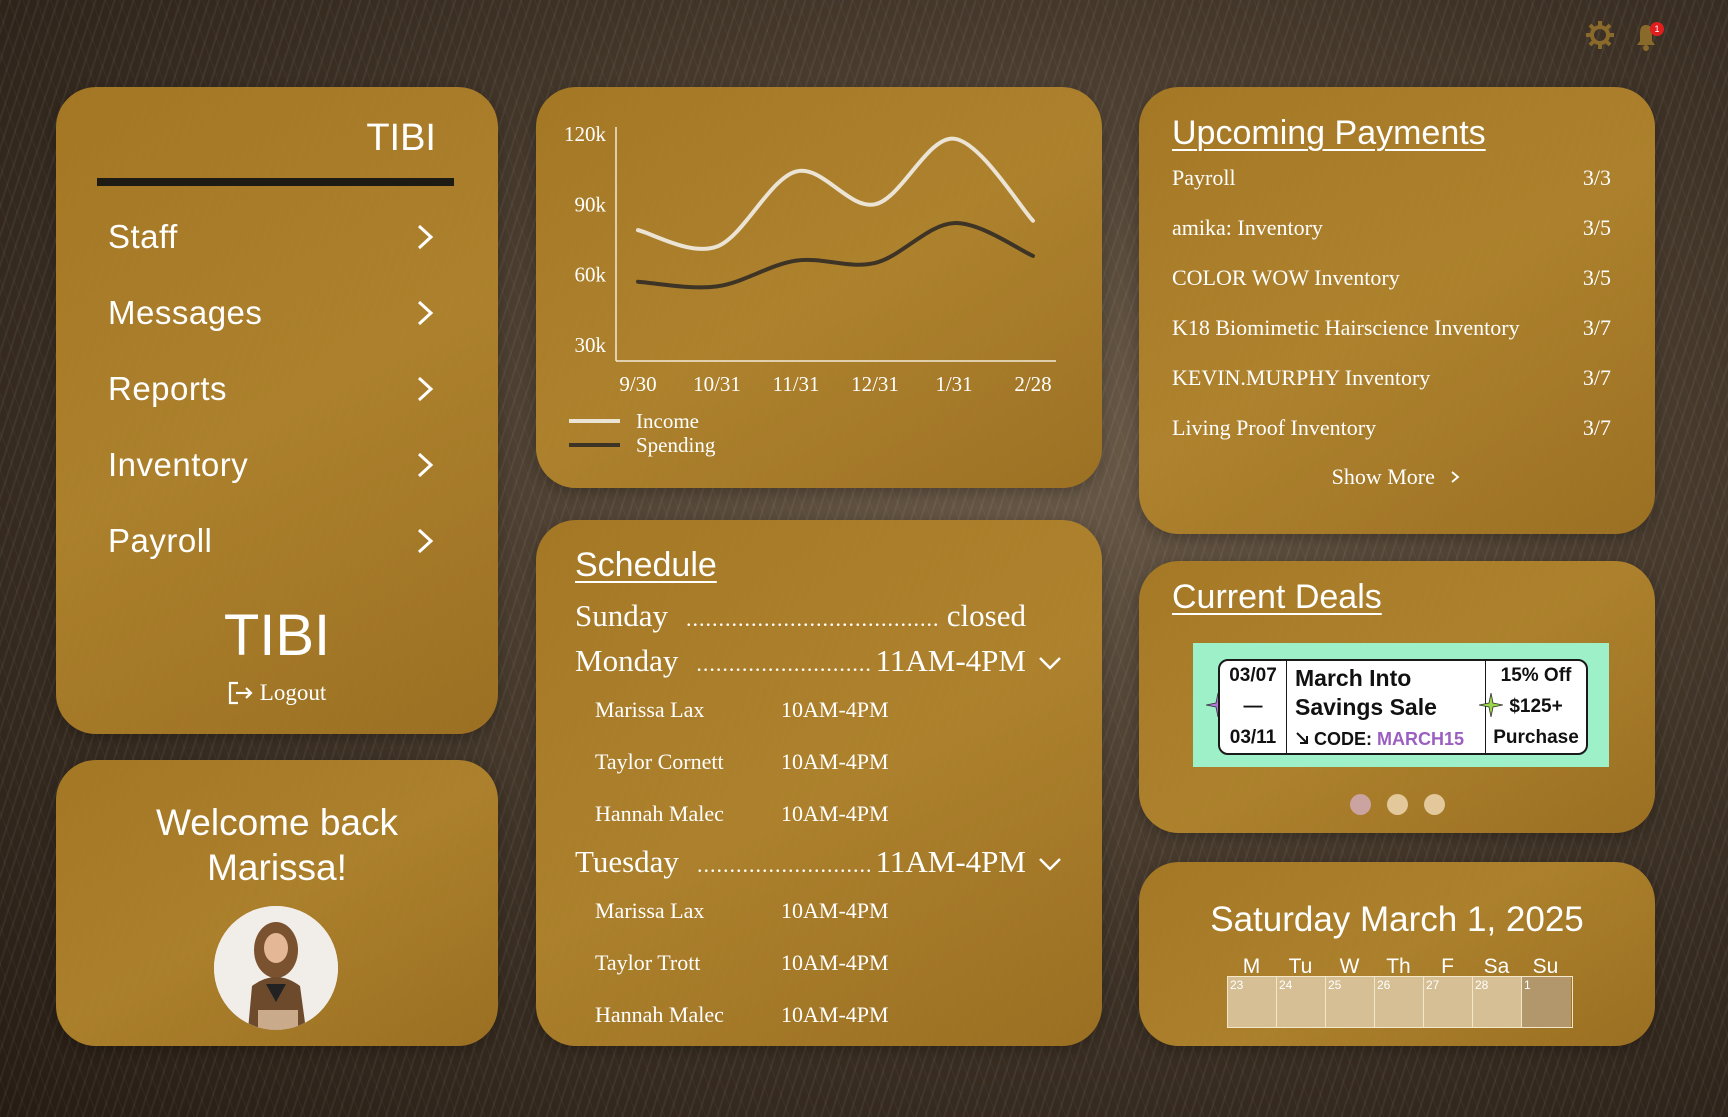 This screenshot has height=1117, width=1728. What do you see at coordinates (401, 138) in the screenshot?
I see `brand-logo-top: TIBI` at bounding box center [401, 138].